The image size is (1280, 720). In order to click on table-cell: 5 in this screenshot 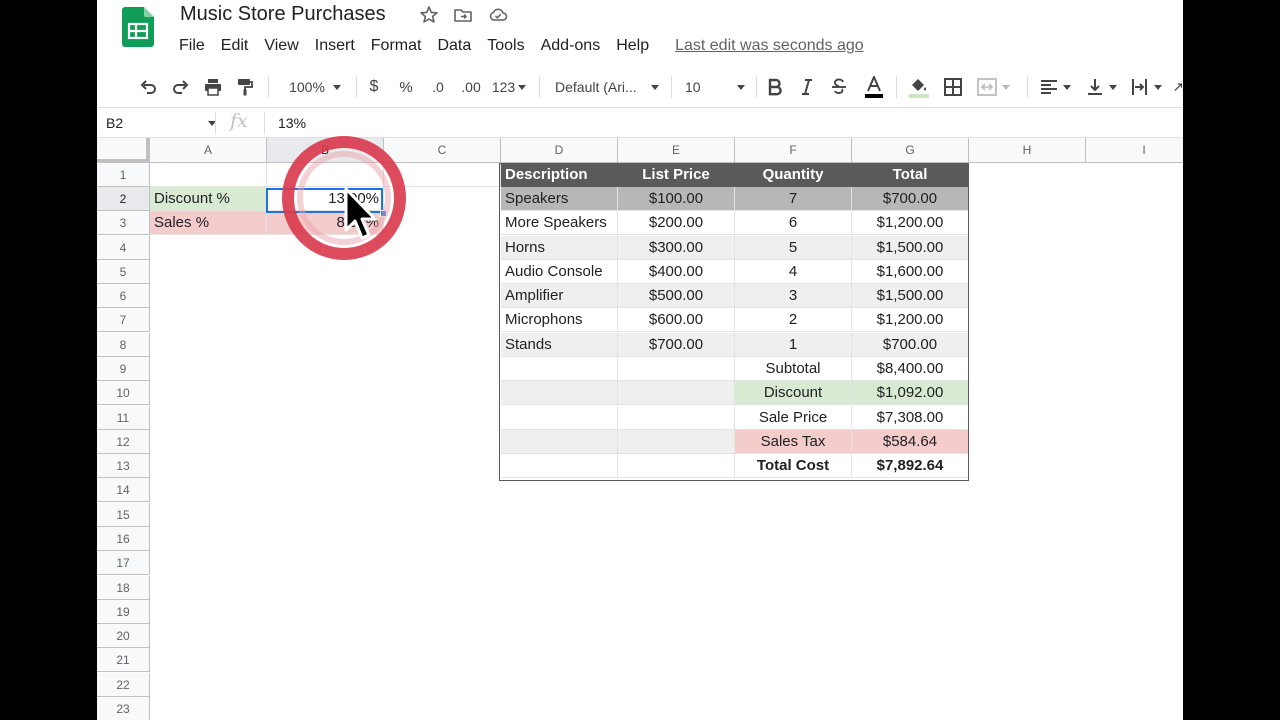, I will do `click(793, 248)`.